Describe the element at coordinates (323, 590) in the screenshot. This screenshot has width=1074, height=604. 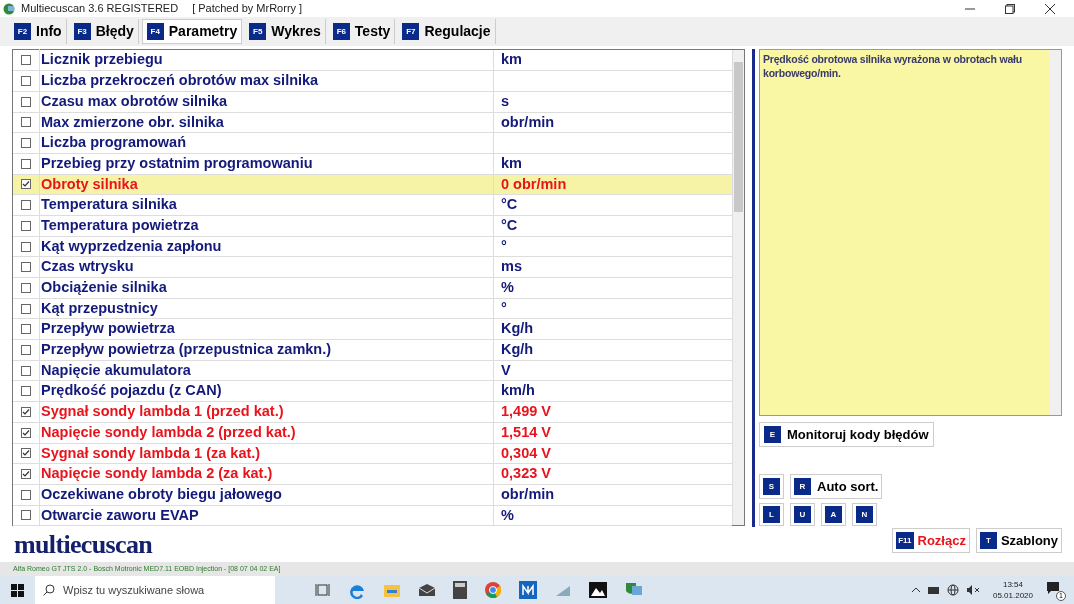
I see `task-view-icon` at that location.